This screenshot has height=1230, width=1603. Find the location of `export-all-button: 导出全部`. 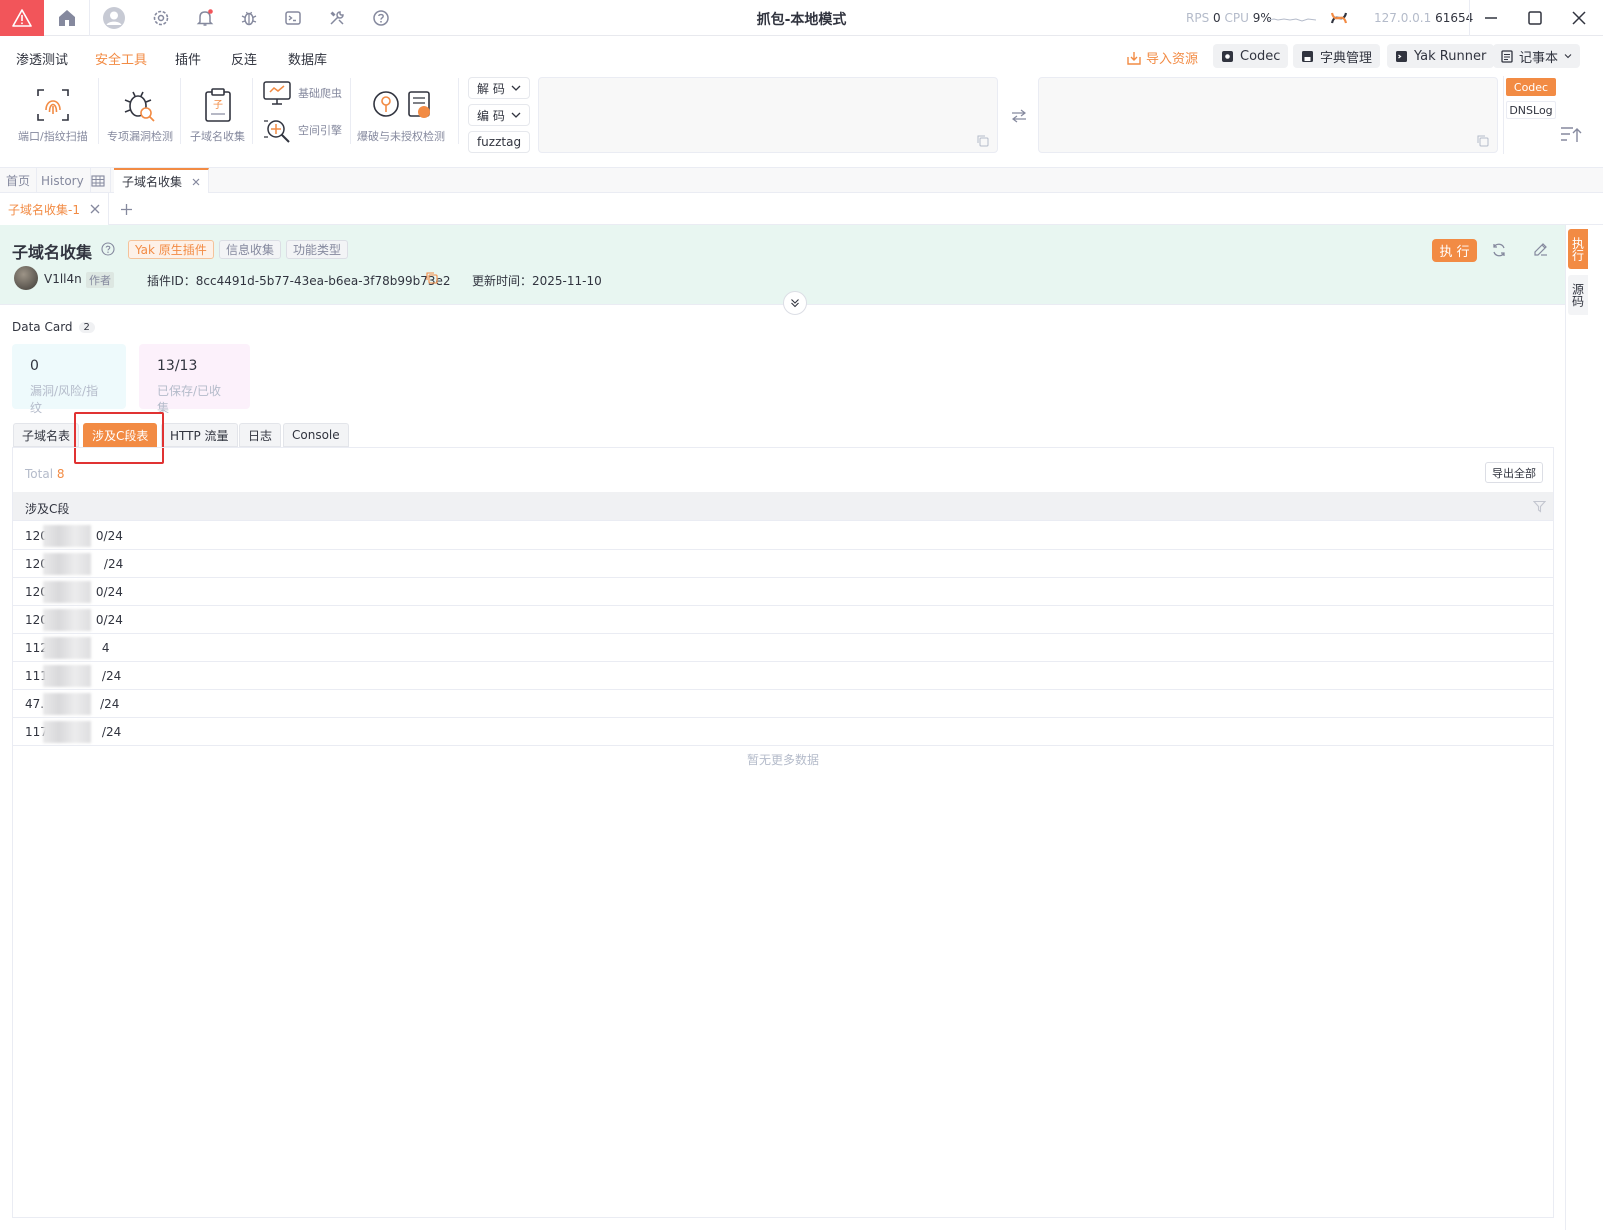

export-all-button: 导出全部 is located at coordinates (1514, 472).